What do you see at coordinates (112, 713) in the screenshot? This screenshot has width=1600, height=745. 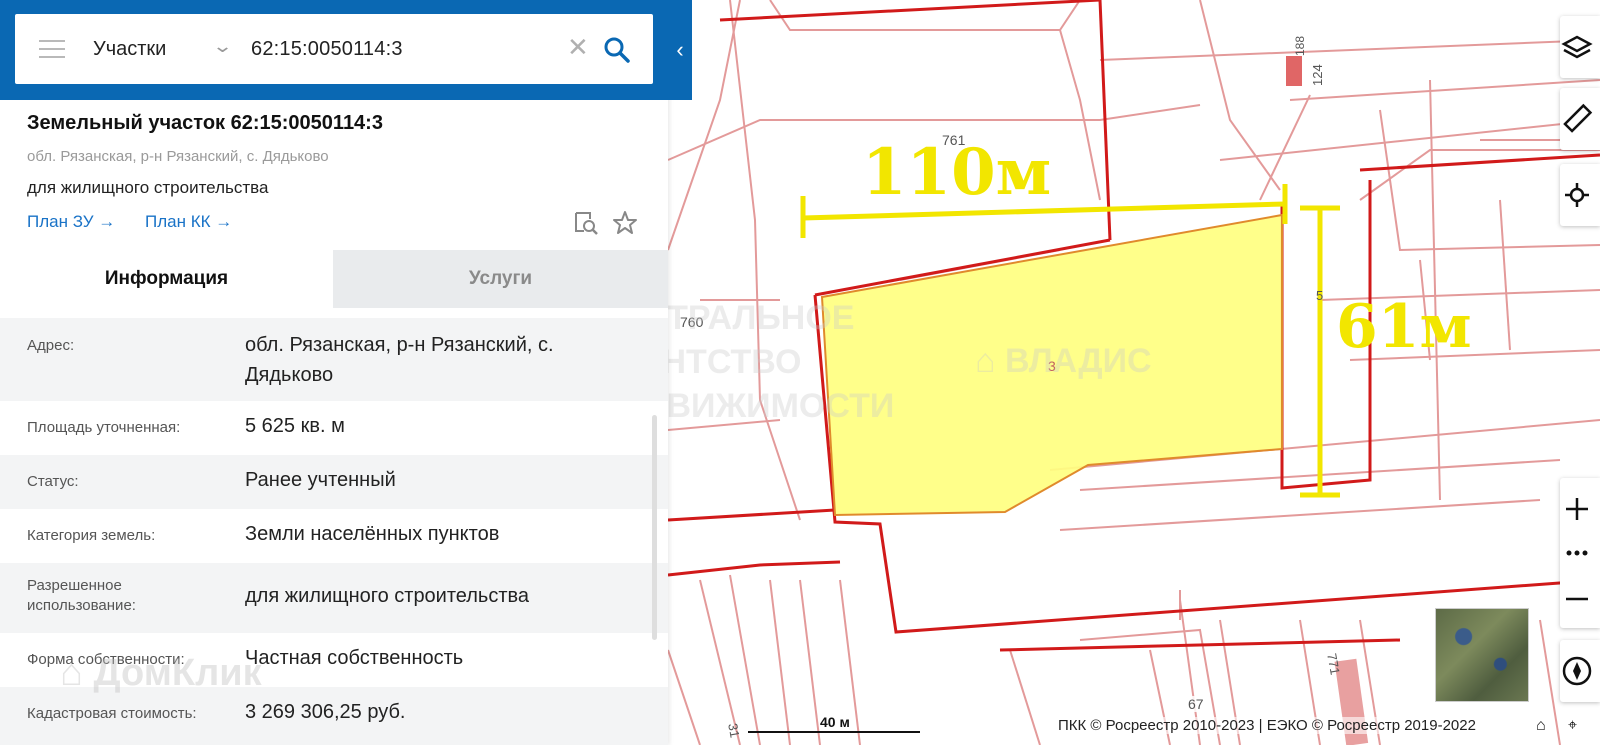 I see `info-key: Кадастровая стоимость:` at bounding box center [112, 713].